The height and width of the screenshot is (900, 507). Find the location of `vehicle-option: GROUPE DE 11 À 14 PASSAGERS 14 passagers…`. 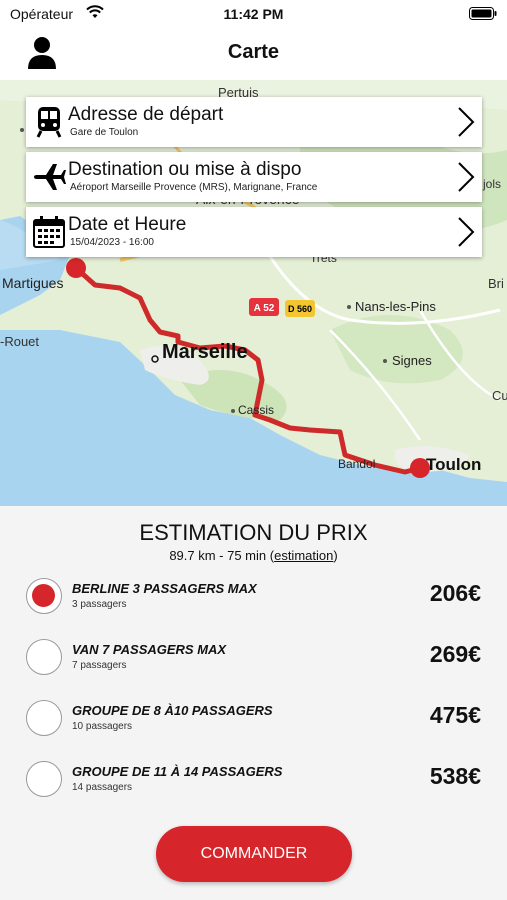

vehicle-option: GROUPE DE 11 À 14 PASSAGERS 14 passagers… is located at coordinates (253, 784).